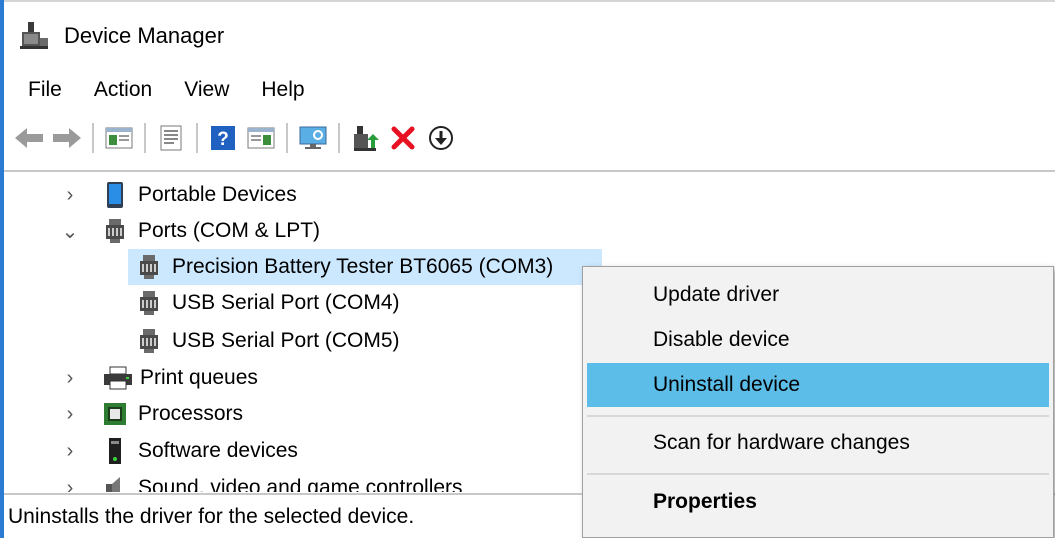 The width and height of the screenshot is (1055, 538). I want to click on toolbar: ?, so click(237, 138).